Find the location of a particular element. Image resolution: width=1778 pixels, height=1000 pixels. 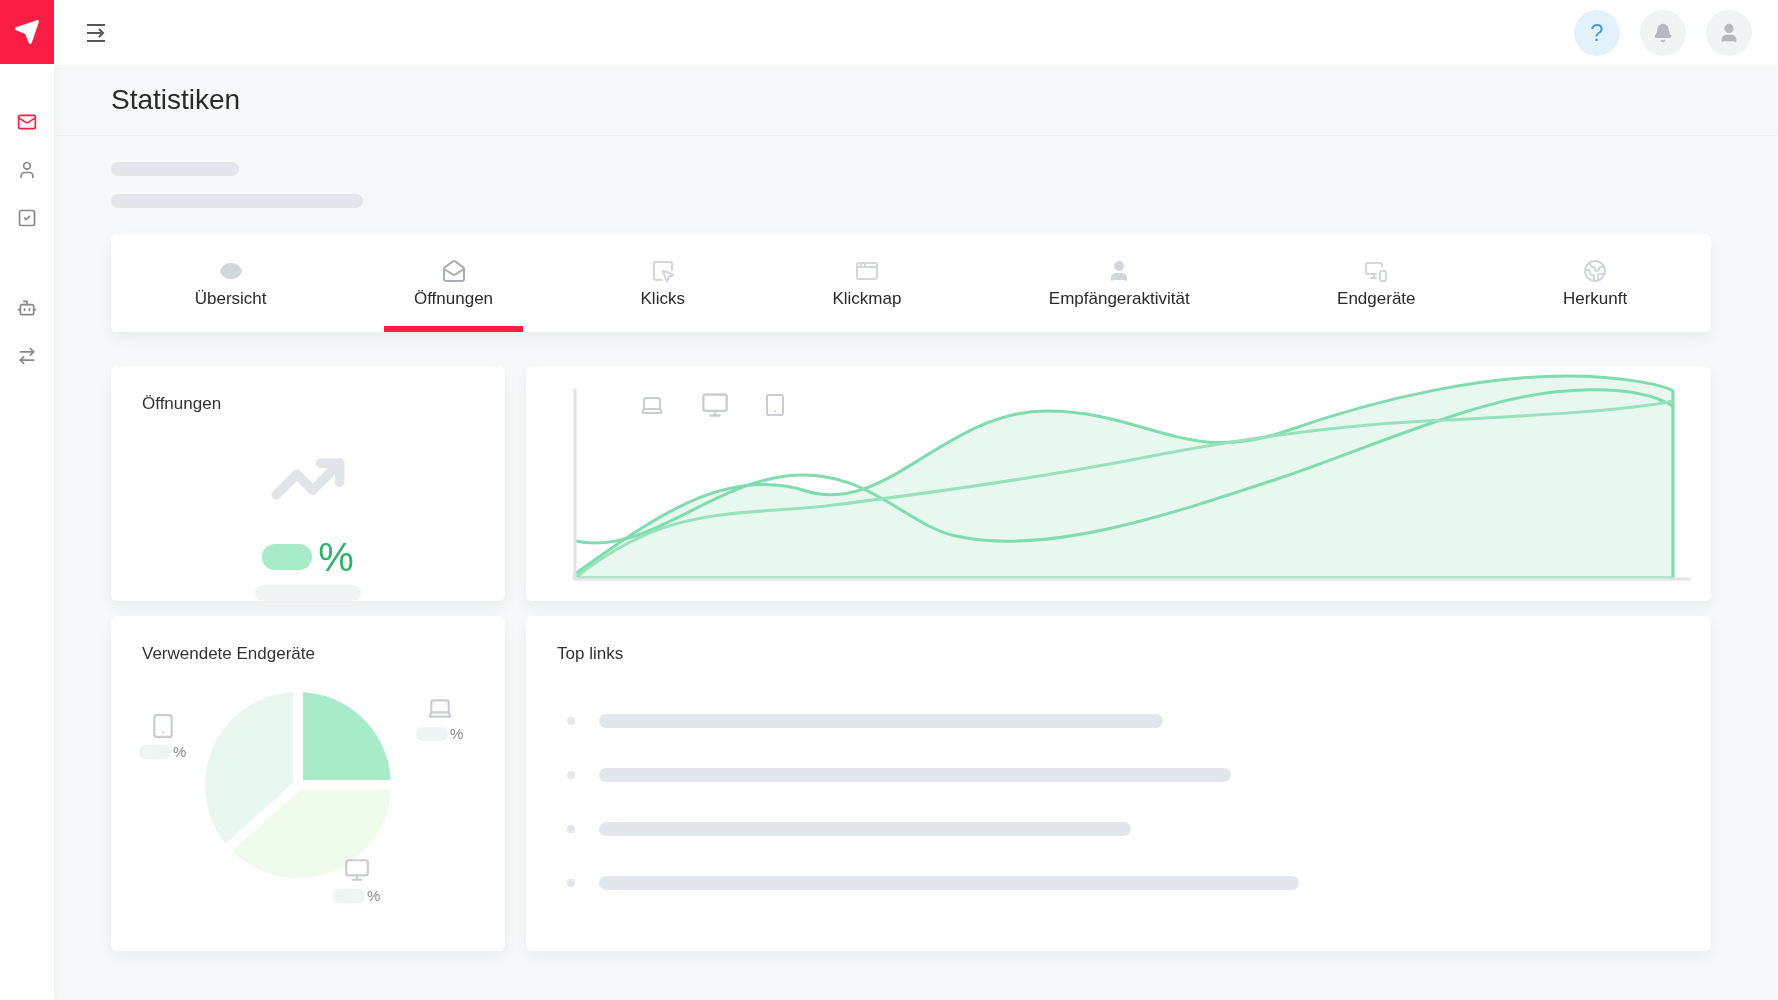

tab: Übersicht is located at coordinates (230, 283).